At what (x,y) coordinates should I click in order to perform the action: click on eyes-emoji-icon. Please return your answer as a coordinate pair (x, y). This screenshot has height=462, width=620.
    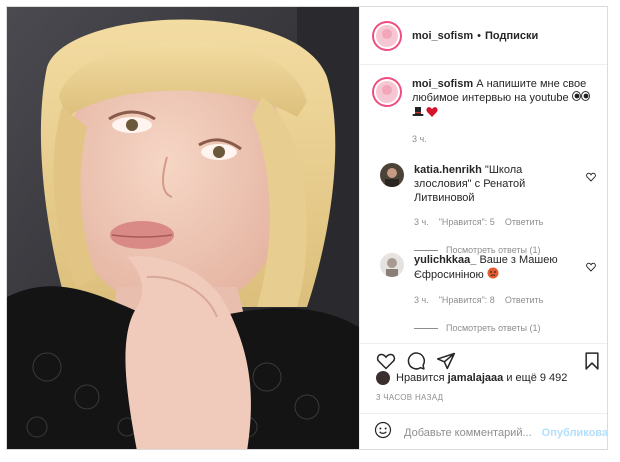
    Looking at the image, I should click on (580, 98).